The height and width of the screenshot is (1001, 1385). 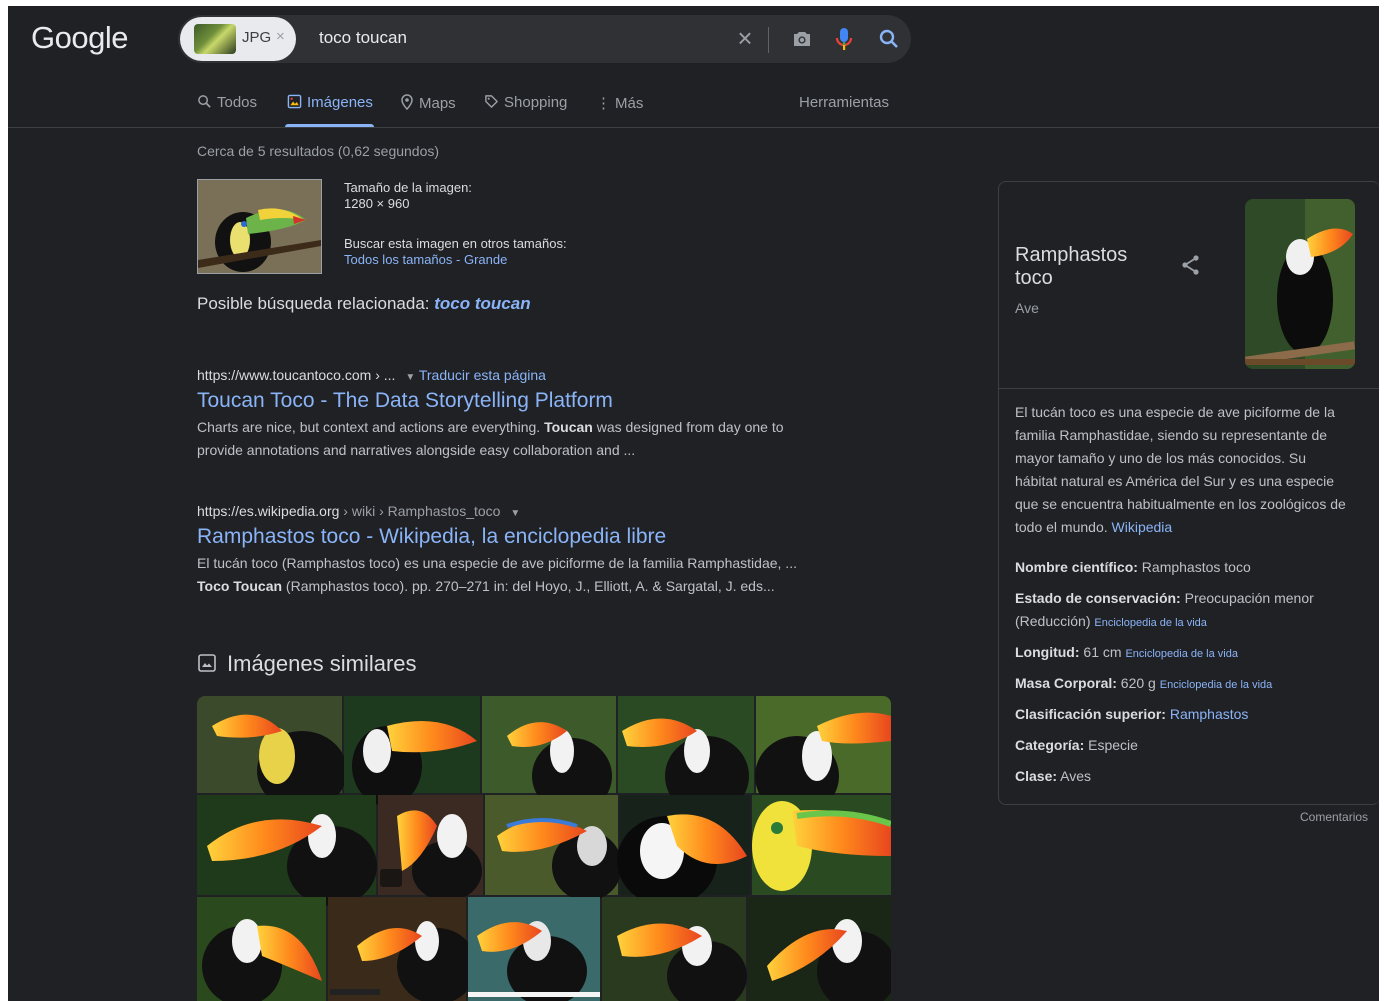 What do you see at coordinates (1334, 817) in the screenshot?
I see `feedback-link: Comentarios` at bounding box center [1334, 817].